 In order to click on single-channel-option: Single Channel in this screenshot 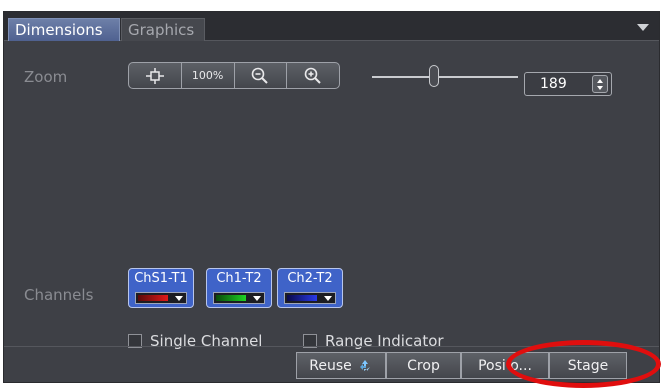, I will do `click(195, 341)`.